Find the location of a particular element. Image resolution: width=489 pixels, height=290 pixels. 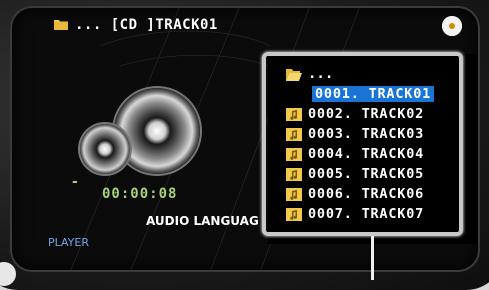

audio-language-button: AUDIO LANGUAG is located at coordinates (202, 221).